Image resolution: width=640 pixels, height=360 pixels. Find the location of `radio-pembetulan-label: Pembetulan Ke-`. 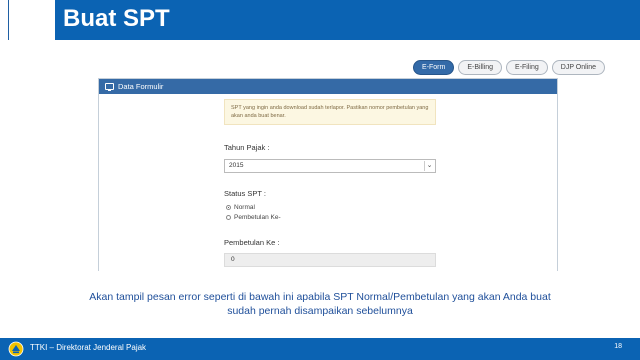

radio-pembetulan-label: Pembetulan Ke- is located at coordinates (257, 217).